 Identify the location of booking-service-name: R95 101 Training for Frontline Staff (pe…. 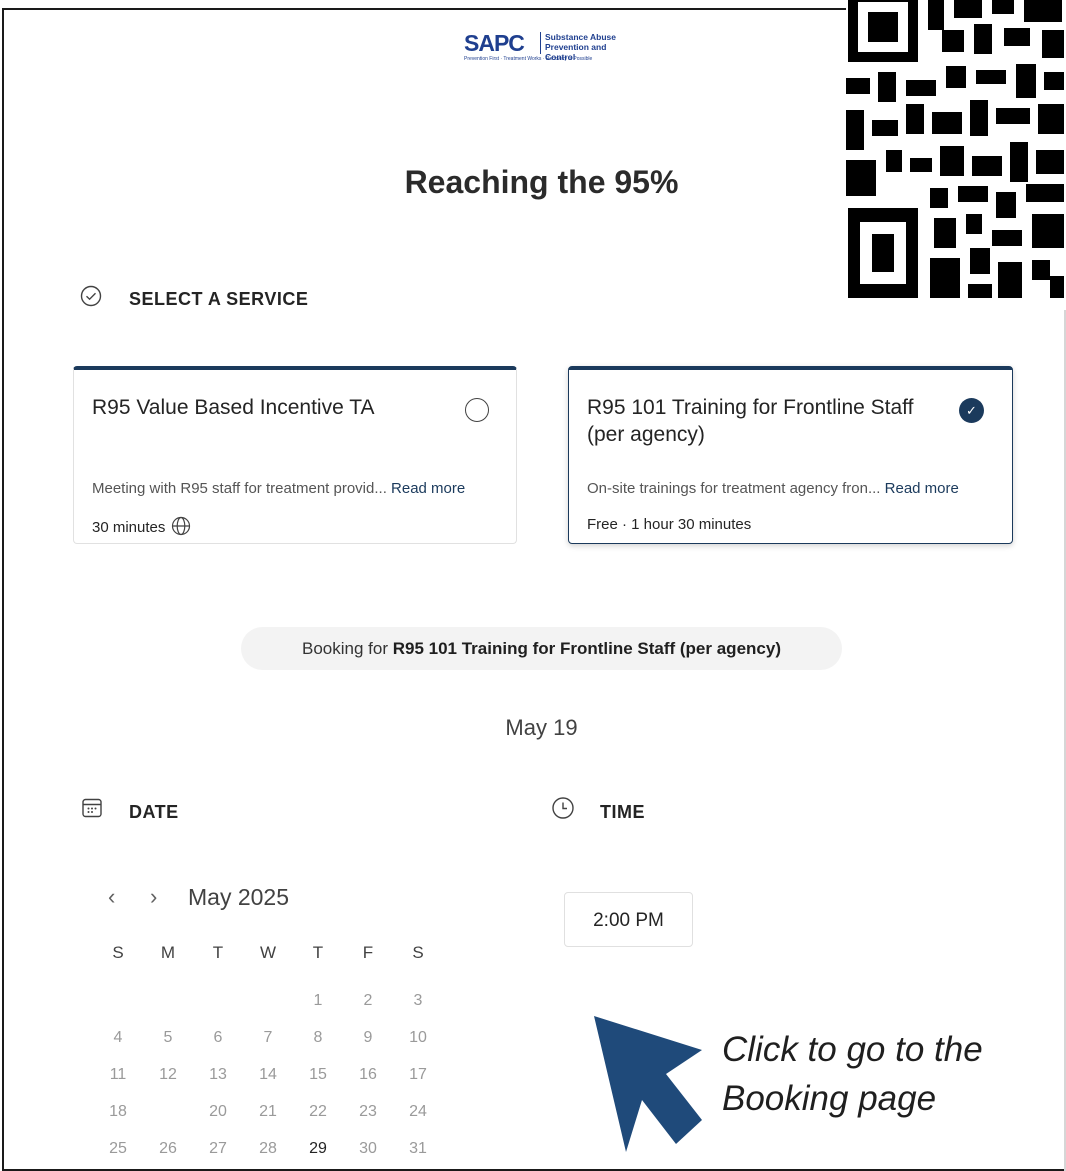
(586, 648).